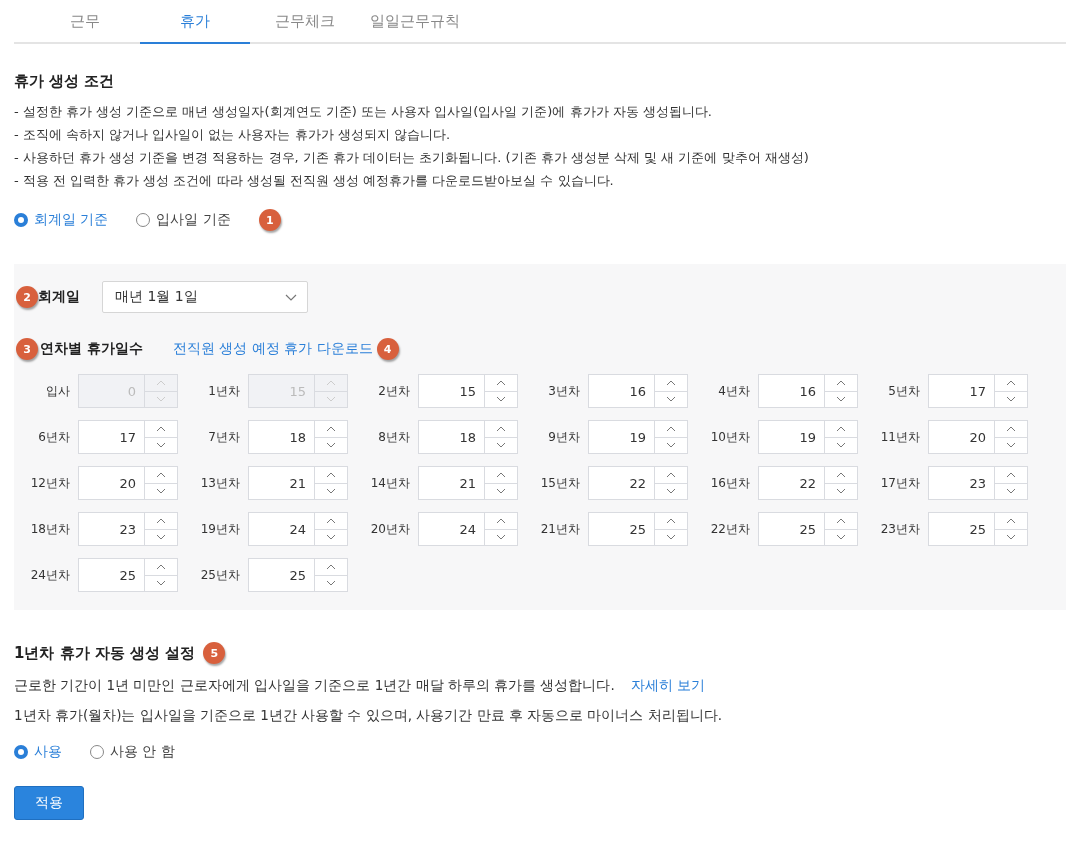 This screenshot has width=1078, height=856. Describe the element at coordinates (183, 220) in the screenshot. I see `radio-option: 입사일 기준` at that location.